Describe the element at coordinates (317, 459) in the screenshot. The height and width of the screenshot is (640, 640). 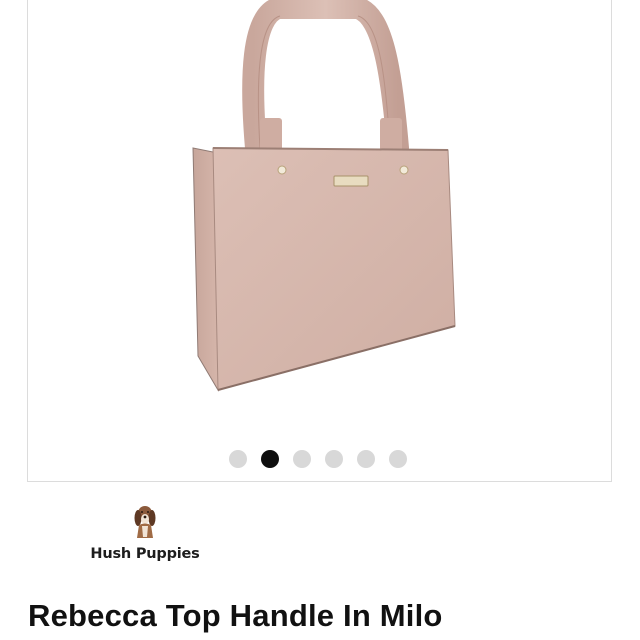
I see `carousel-dots` at that location.